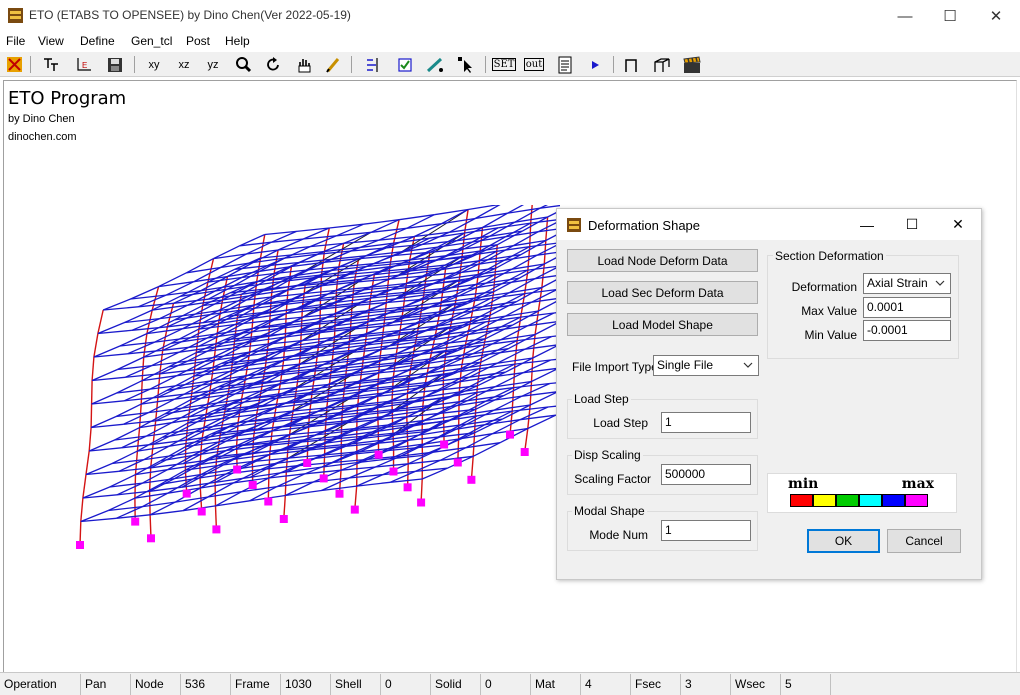  Describe the element at coordinates (237, 41) in the screenshot. I see `menu-help: Help` at that location.